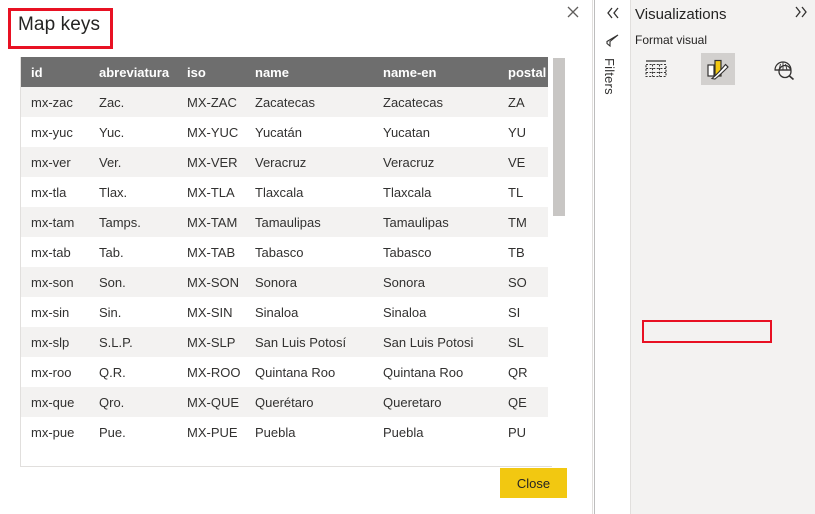 The width and height of the screenshot is (815, 514). What do you see at coordinates (52, 132) in the screenshot?
I see `cell-id: mx-yuc` at bounding box center [52, 132].